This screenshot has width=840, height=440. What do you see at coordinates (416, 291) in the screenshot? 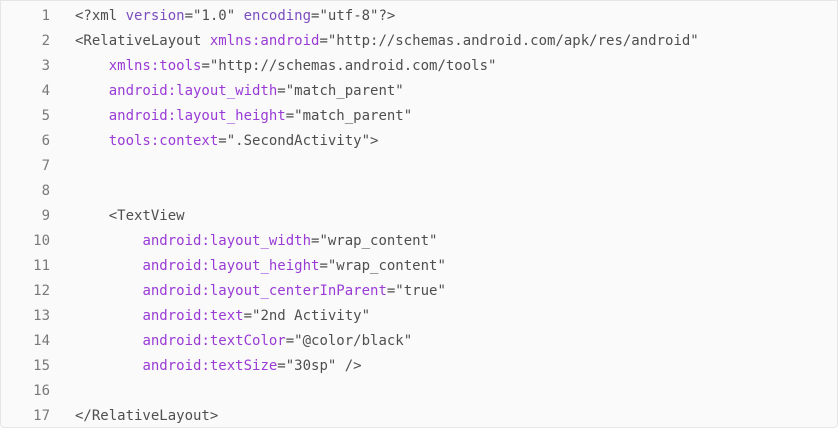
I see `code-token: ="true"` at bounding box center [416, 291].